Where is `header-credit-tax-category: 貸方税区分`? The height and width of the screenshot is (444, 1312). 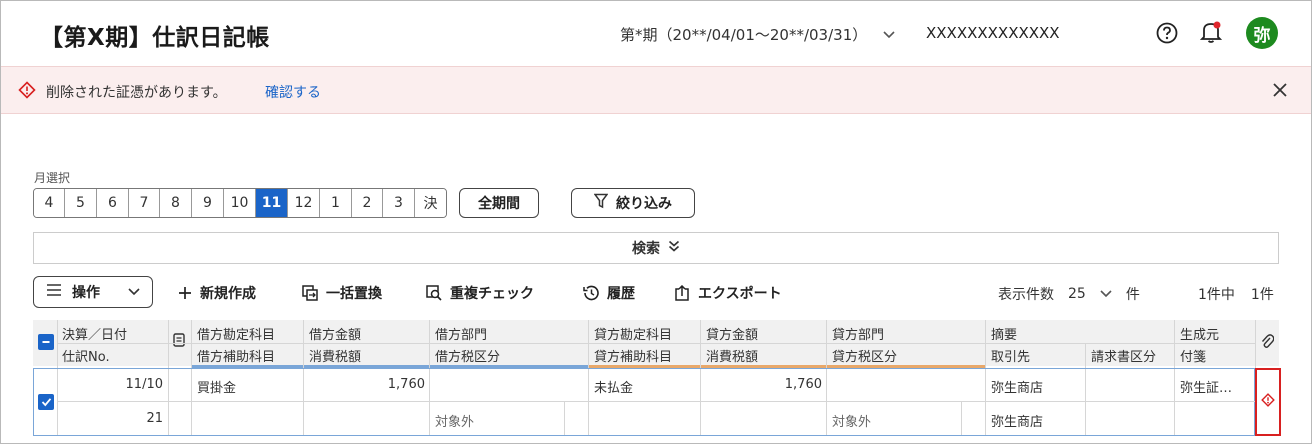 header-credit-tax-category: 貸方税区分 is located at coordinates (864, 355).